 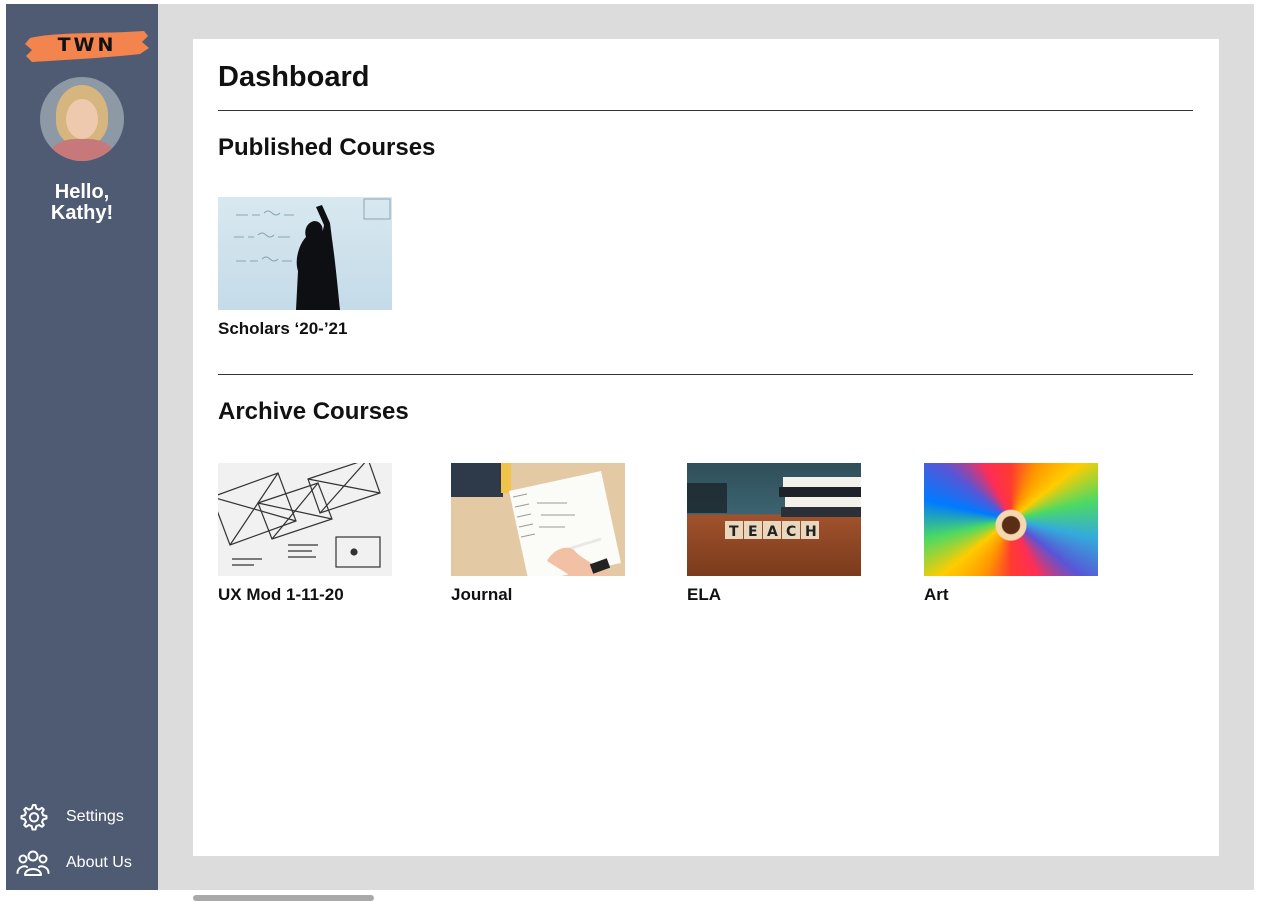 I want to click on greeting-line1: Hello,, so click(x=82, y=192).